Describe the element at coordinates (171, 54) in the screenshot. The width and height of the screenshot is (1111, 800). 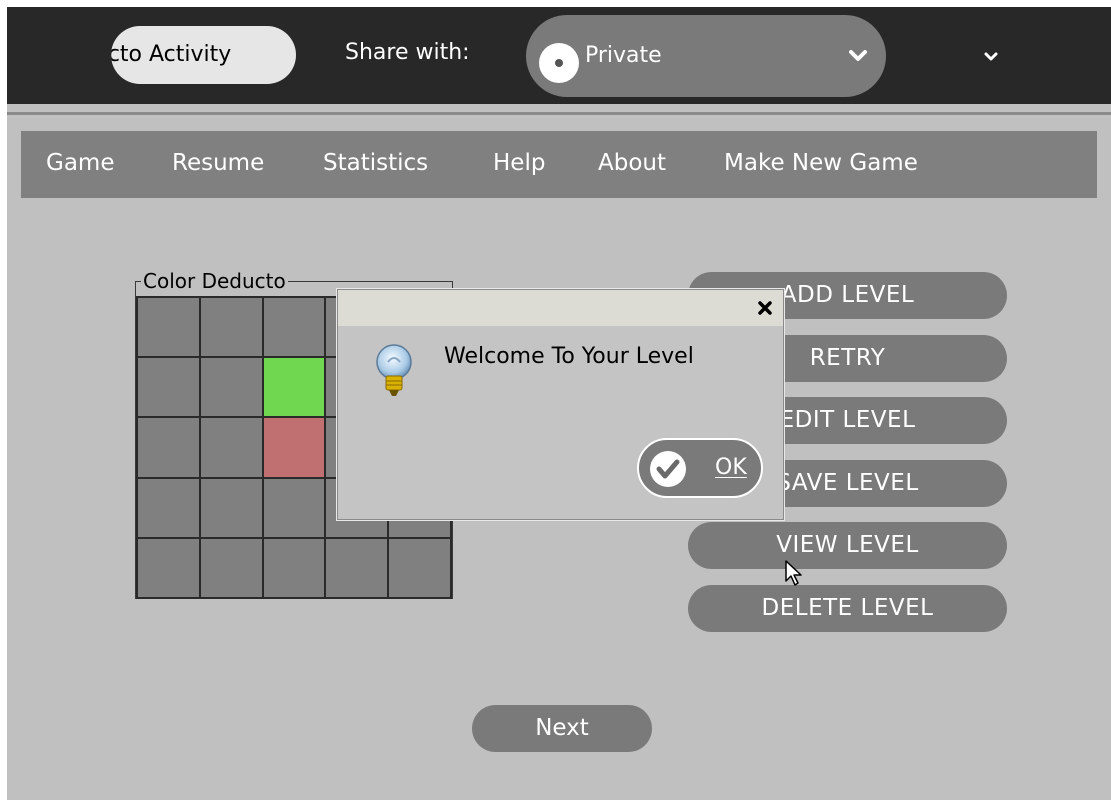
I see `activity-title-text: Color Deducto Activity` at that location.